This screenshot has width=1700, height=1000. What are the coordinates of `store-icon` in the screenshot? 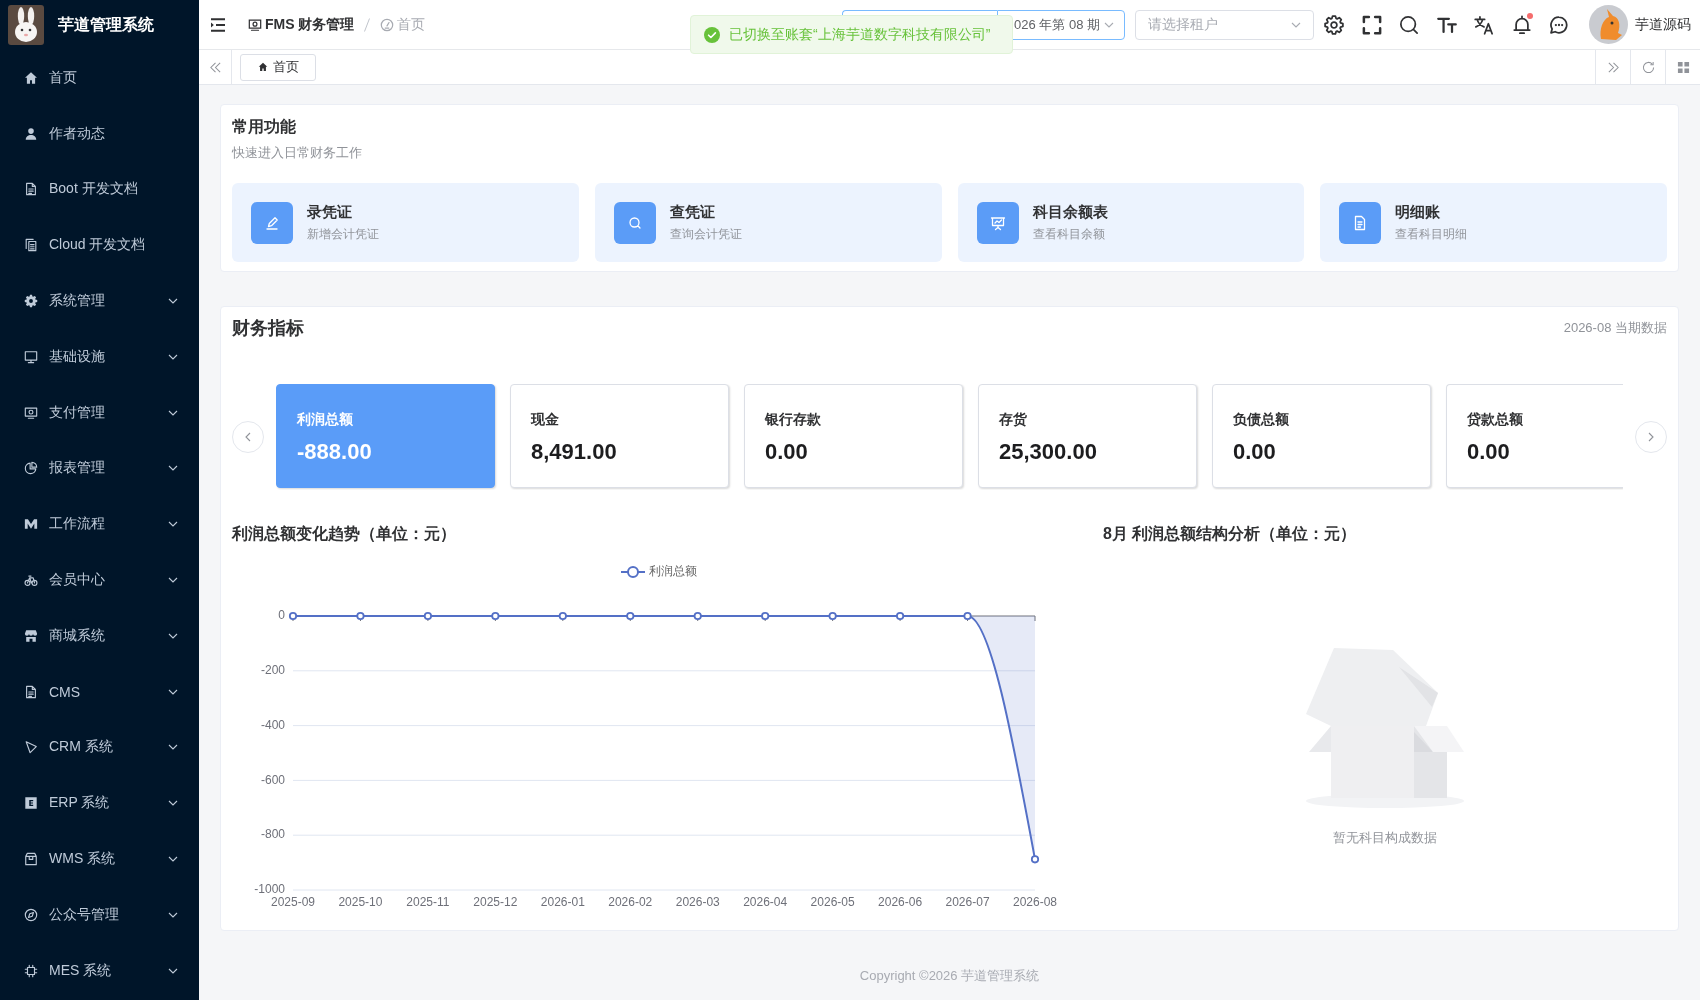 It's located at (31, 635).